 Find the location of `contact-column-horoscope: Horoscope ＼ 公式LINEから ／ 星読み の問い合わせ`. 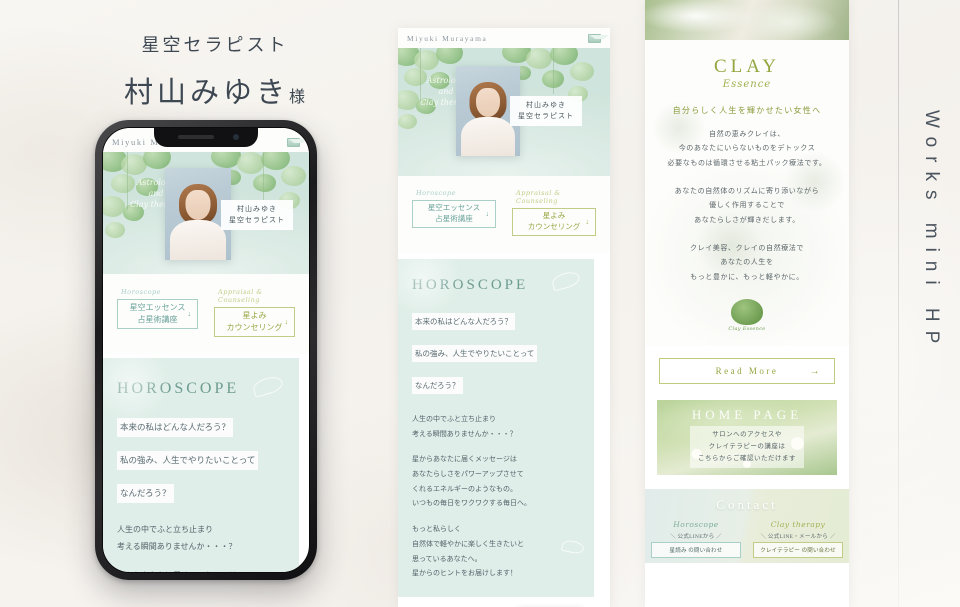

contact-column-horoscope: Horoscope ＼ 公式LINEから ／ 星読み の問い合わせ is located at coordinates (696, 539).